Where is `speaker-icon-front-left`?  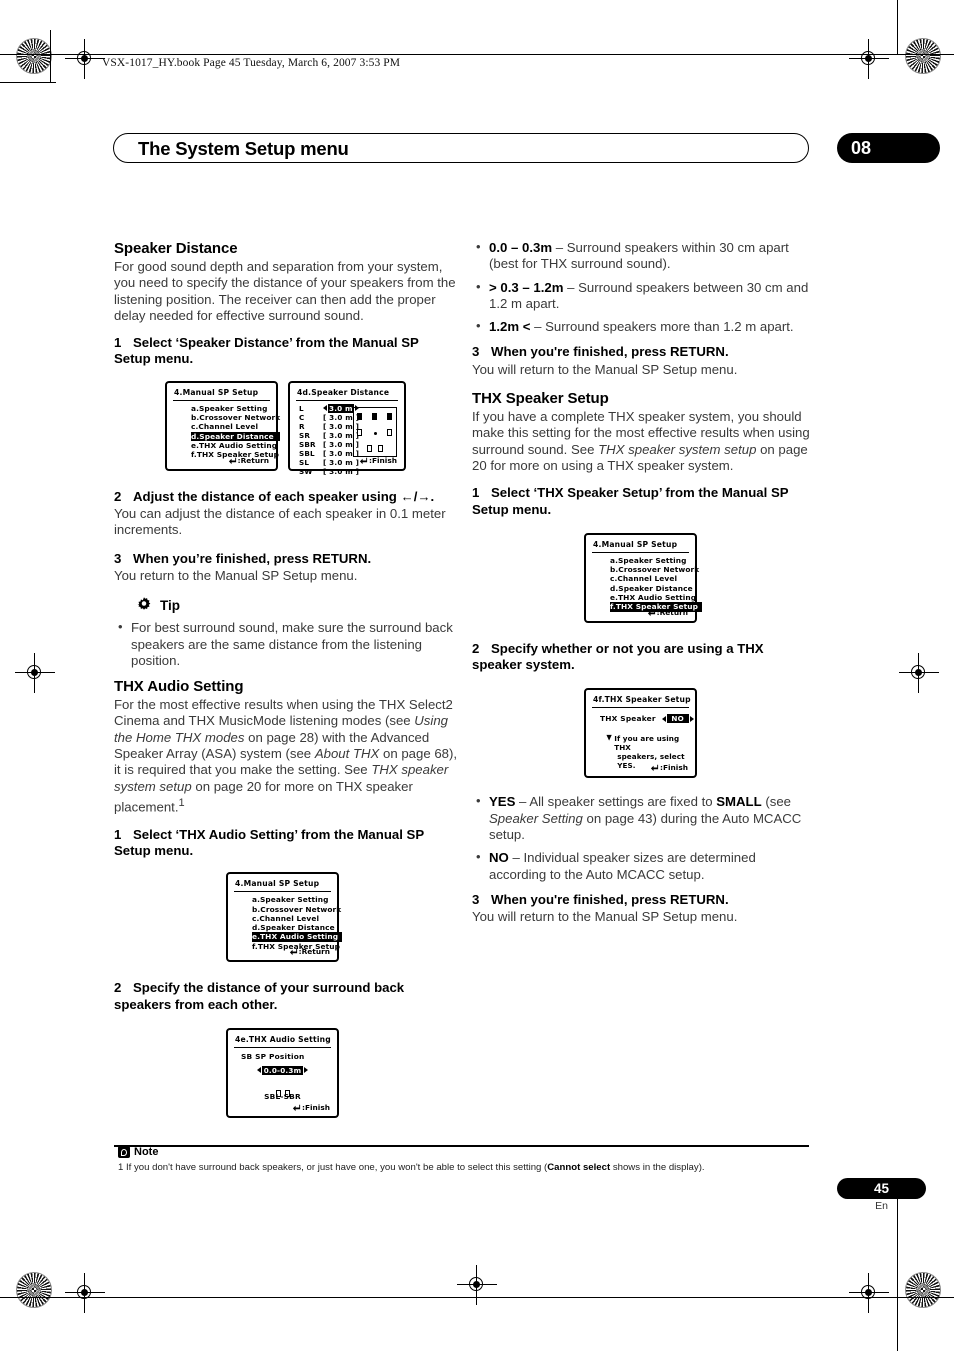 speaker-icon-front-left is located at coordinates (359, 416).